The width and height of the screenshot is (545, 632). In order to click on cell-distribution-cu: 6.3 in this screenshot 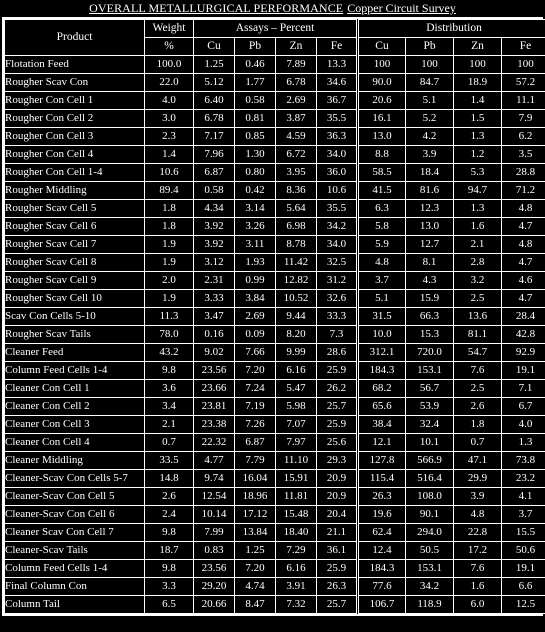, I will do `click(381, 208)`.